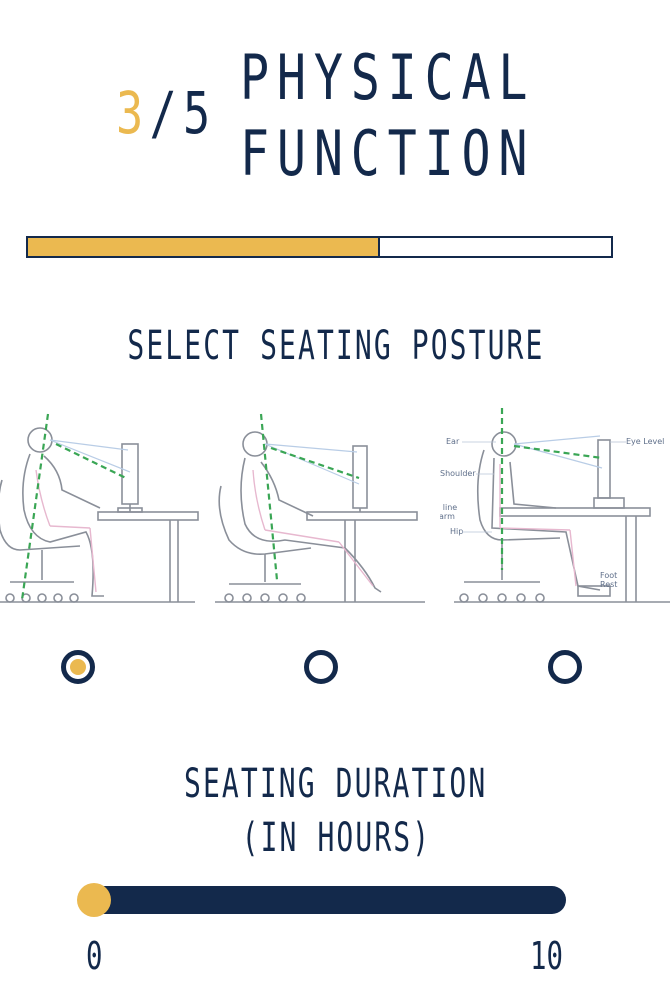  Describe the element at coordinates (320, 508) in the screenshot. I see `reclined-posture-illustration` at that location.